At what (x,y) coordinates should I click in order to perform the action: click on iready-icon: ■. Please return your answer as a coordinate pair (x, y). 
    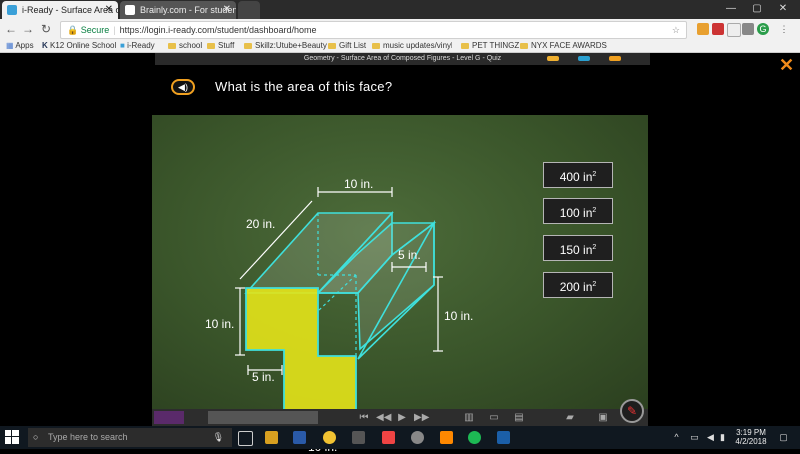
    Looking at the image, I should click on (122, 45).